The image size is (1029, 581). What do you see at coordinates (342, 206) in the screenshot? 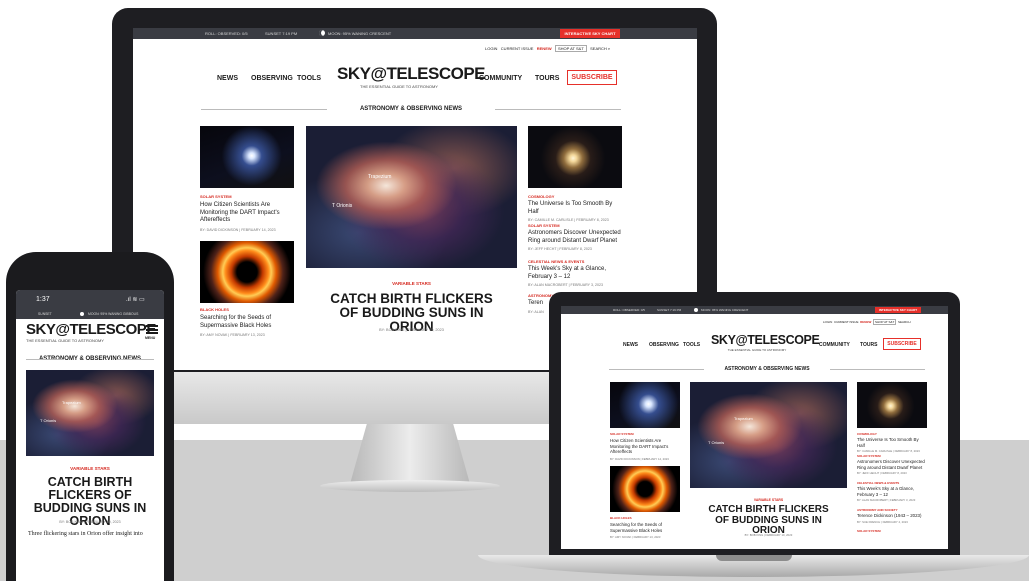
I see `image-label: T Orionis` at bounding box center [342, 206].